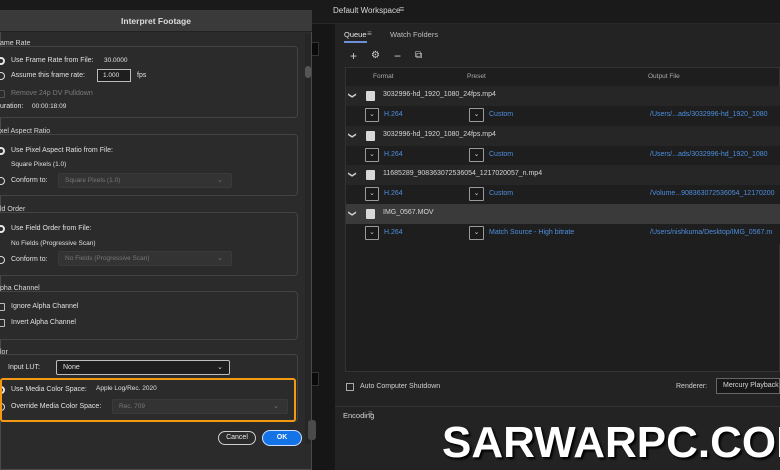 This screenshot has height=470, width=780. What do you see at coordinates (12, 106) in the screenshot?
I see `duration-label: uration:` at bounding box center [12, 106].